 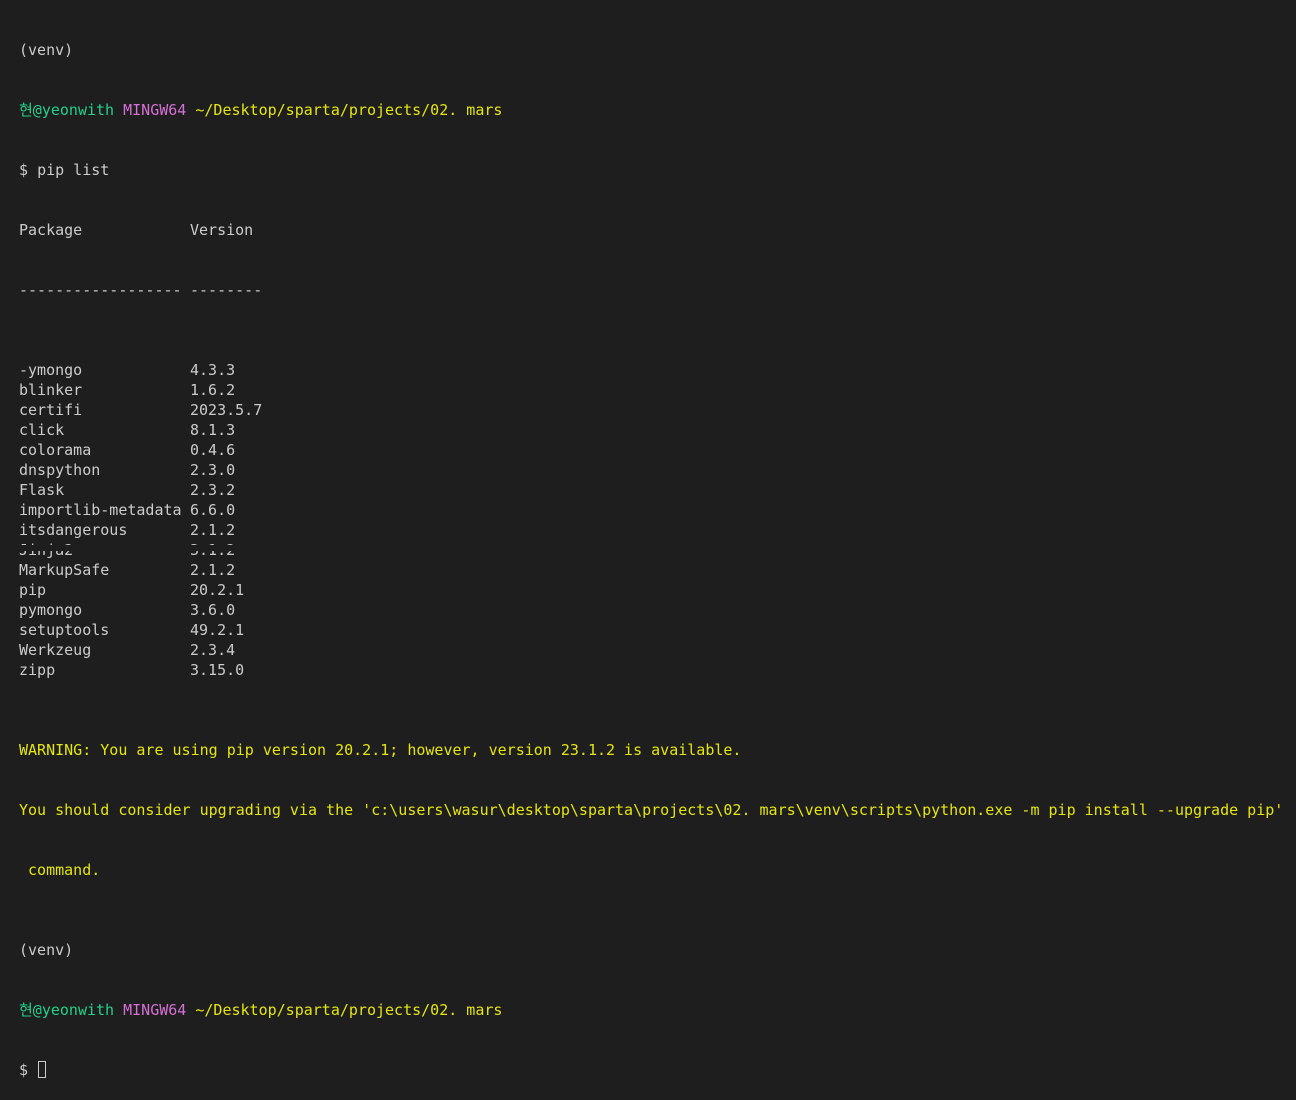 I want to click on package-version: 2023.5.7, so click(x=226, y=410).